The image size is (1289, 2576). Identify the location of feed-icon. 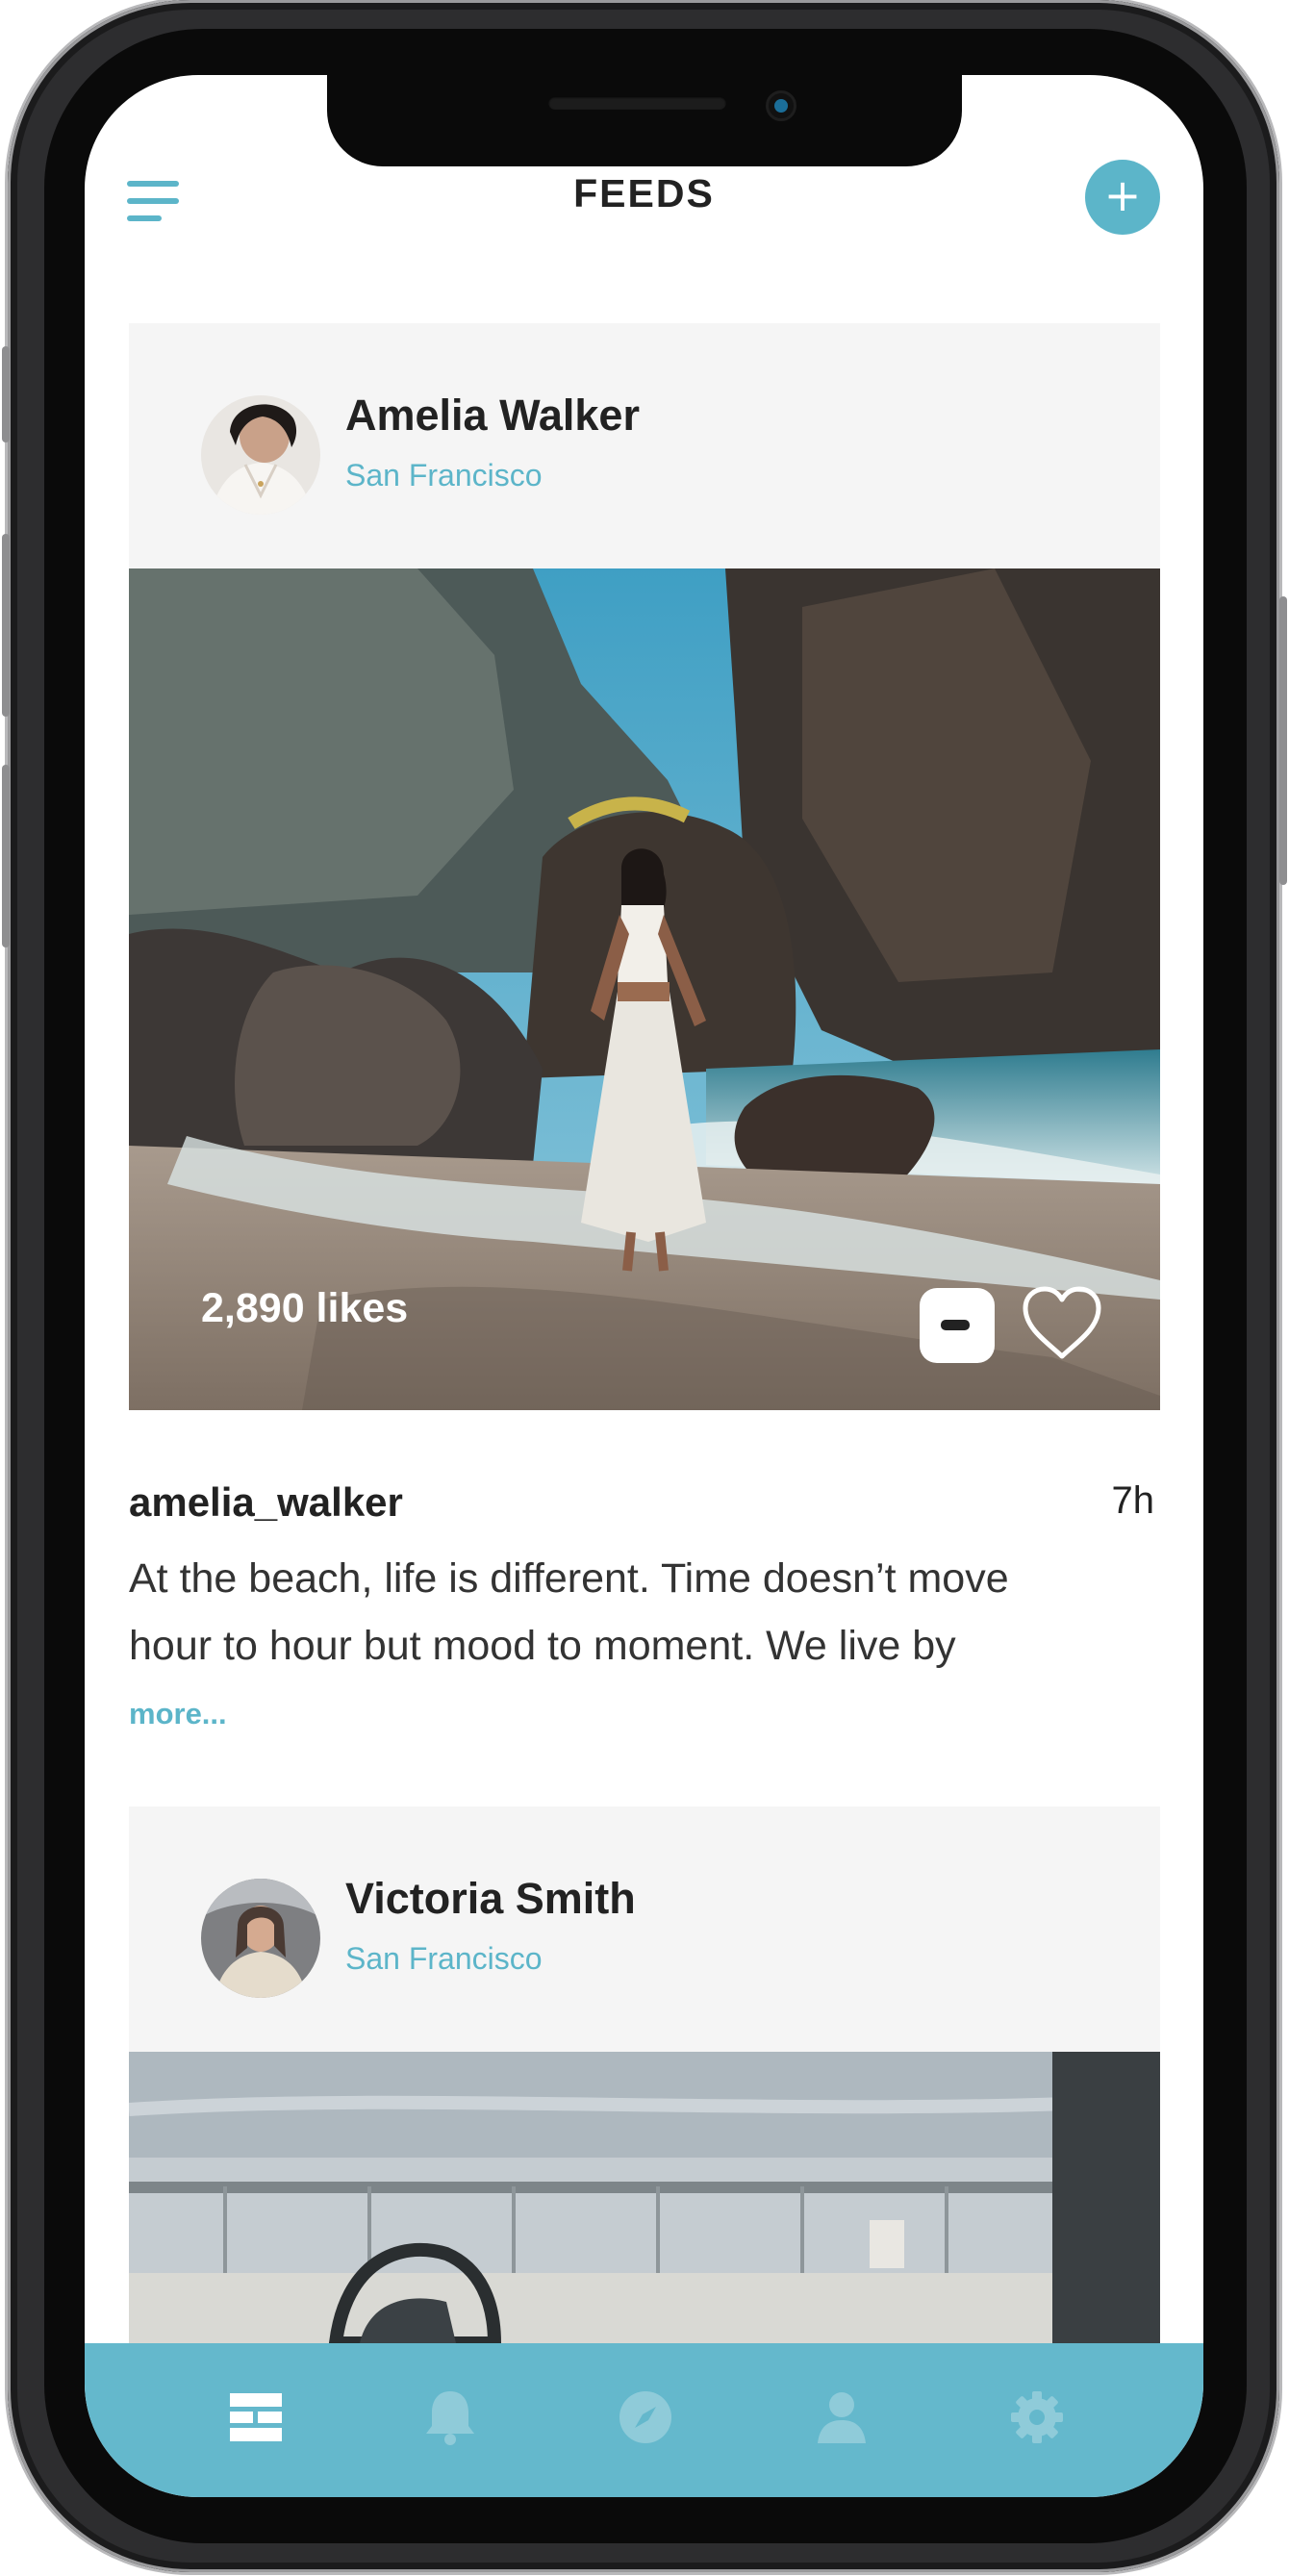
(256, 2417).